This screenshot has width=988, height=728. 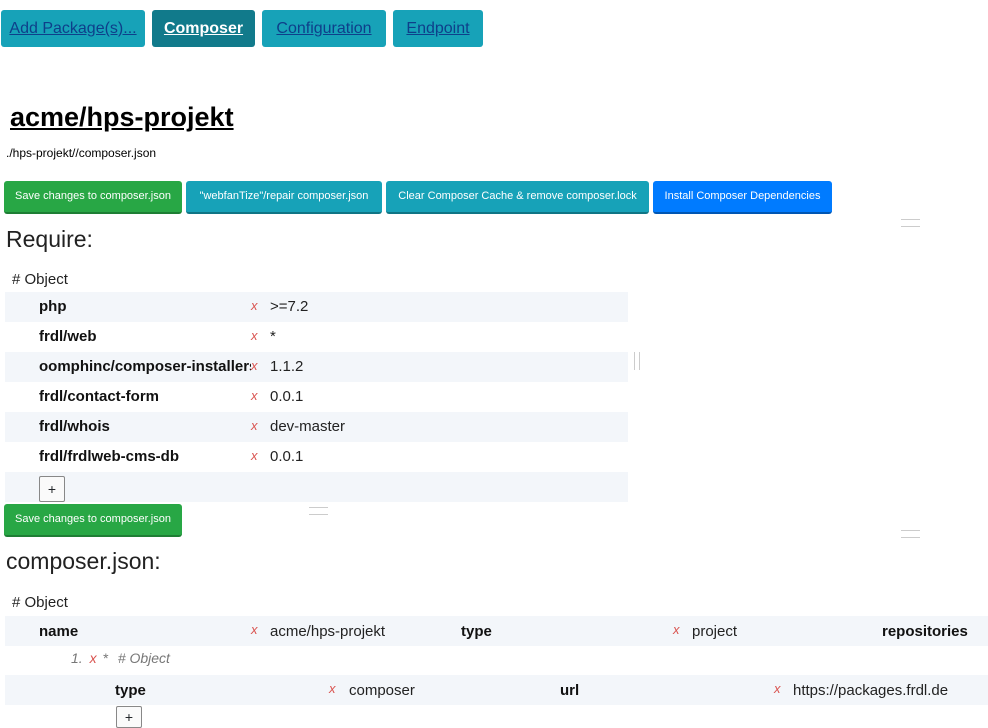 What do you see at coordinates (93, 520) in the screenshot?
I see `save-require-button: Save changes to composer.json` at bounding box center [93, 520].